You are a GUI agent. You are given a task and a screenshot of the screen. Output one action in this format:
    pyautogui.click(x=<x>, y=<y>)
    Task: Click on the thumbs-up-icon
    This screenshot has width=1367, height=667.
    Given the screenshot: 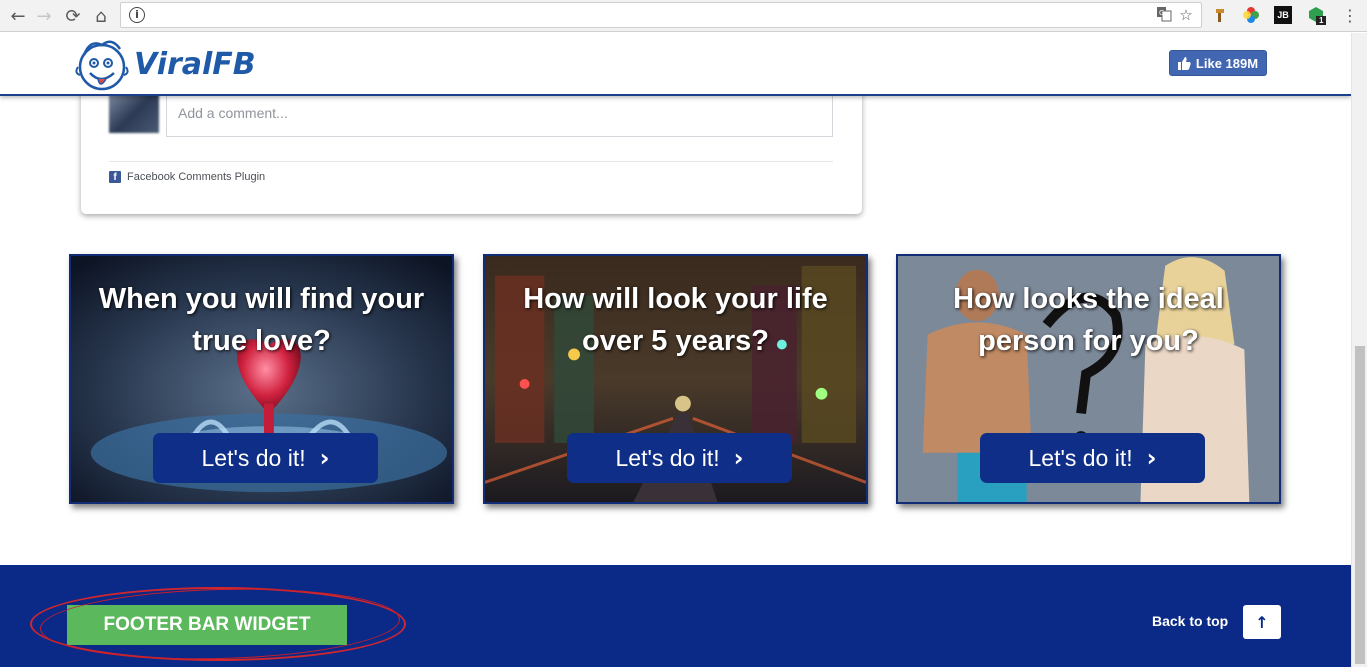 What is the action you would take?
    pyautogui.click(x=1184, y=63)
    